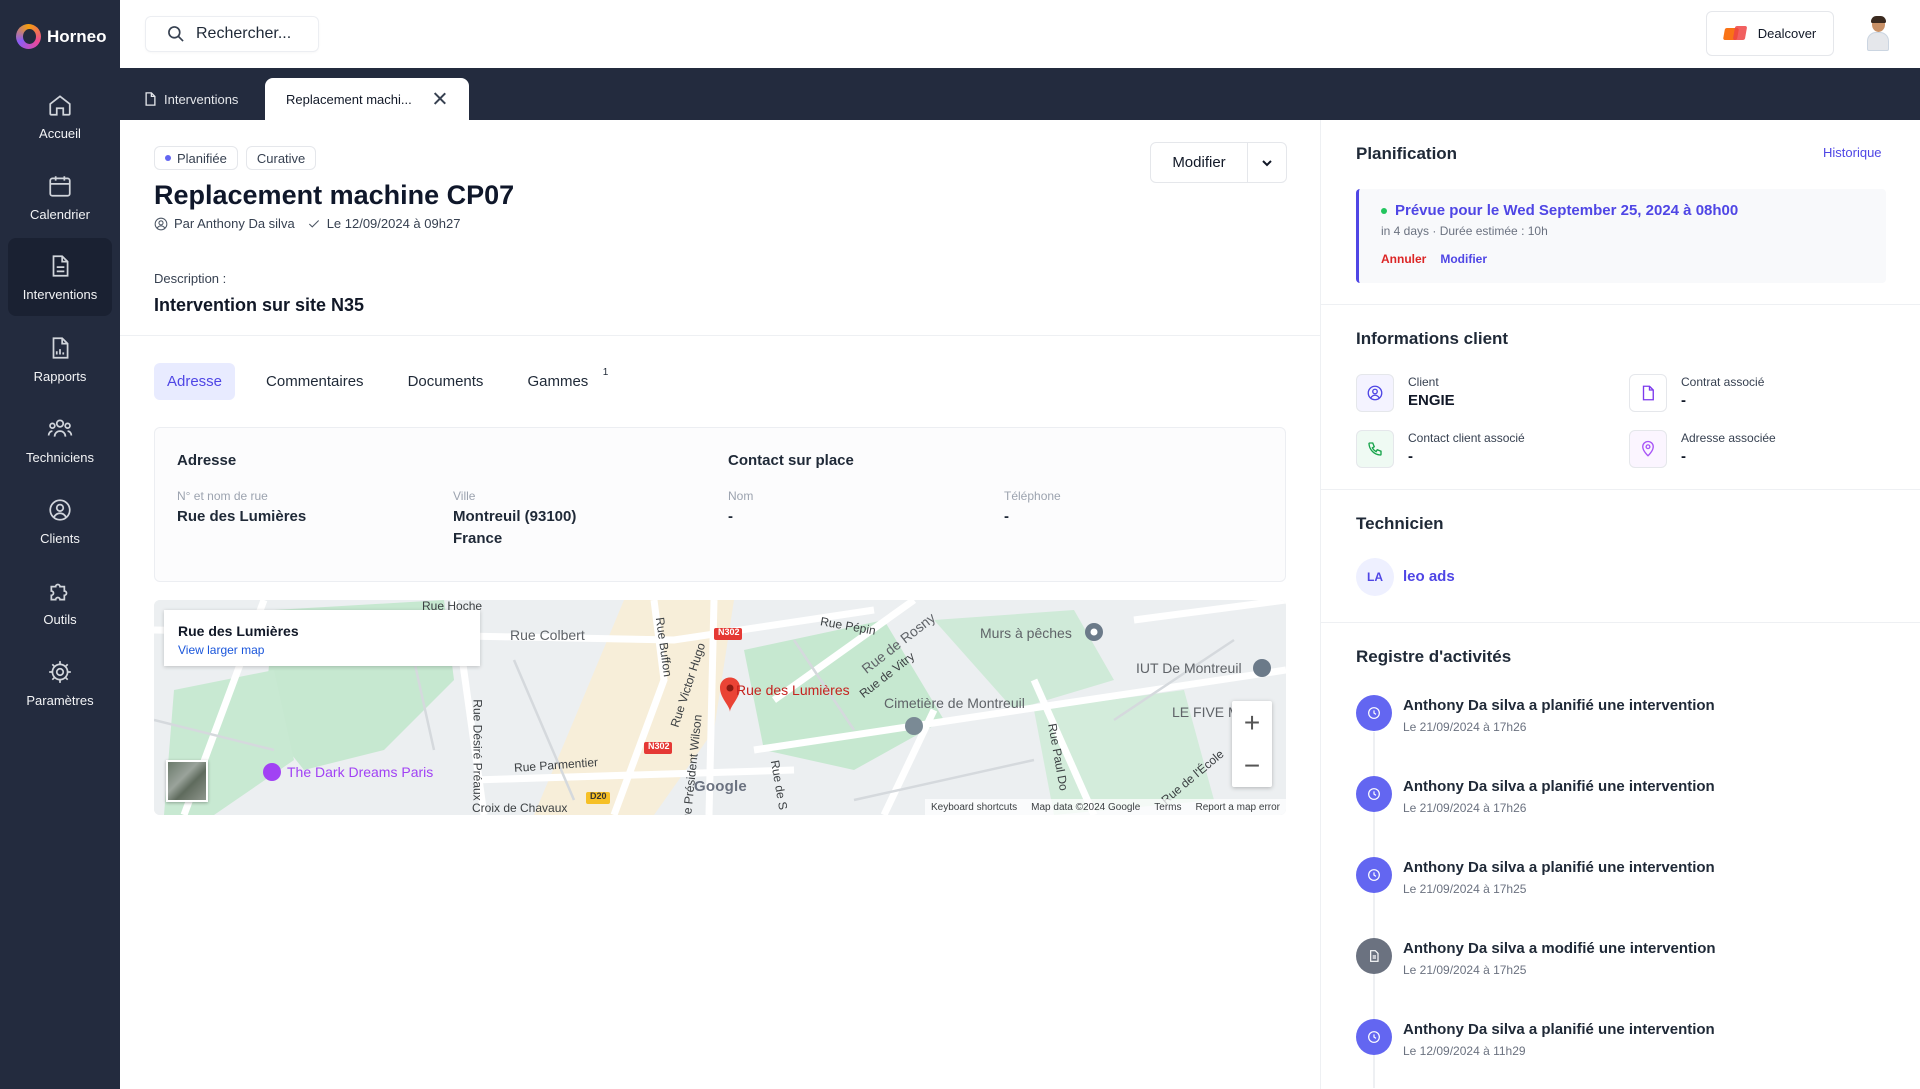 This screenshot has width=1920, height=1089. What do you see at coordinates (329, 650) in the screenshot?
I see `view-larger-map-link: View larger map` at bounding box center [329, 650].